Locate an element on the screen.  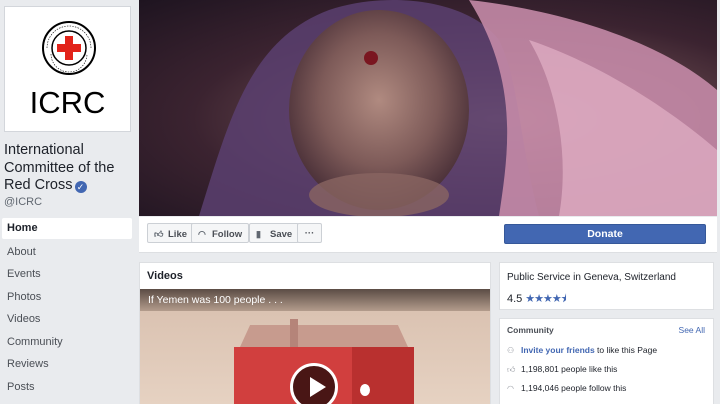
like-icon: 👍︎ is located at coordinates (511, 369).